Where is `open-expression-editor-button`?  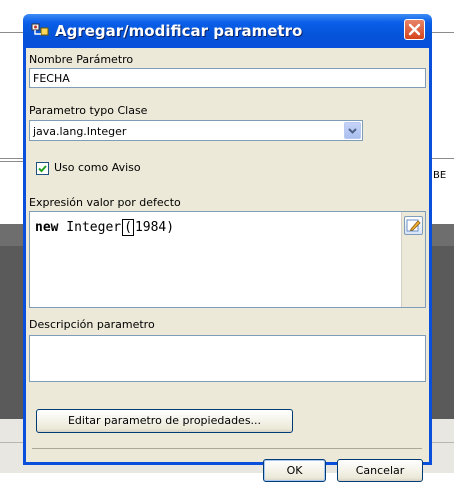
open-expression-editor-button is located at coordinates (413, 225).